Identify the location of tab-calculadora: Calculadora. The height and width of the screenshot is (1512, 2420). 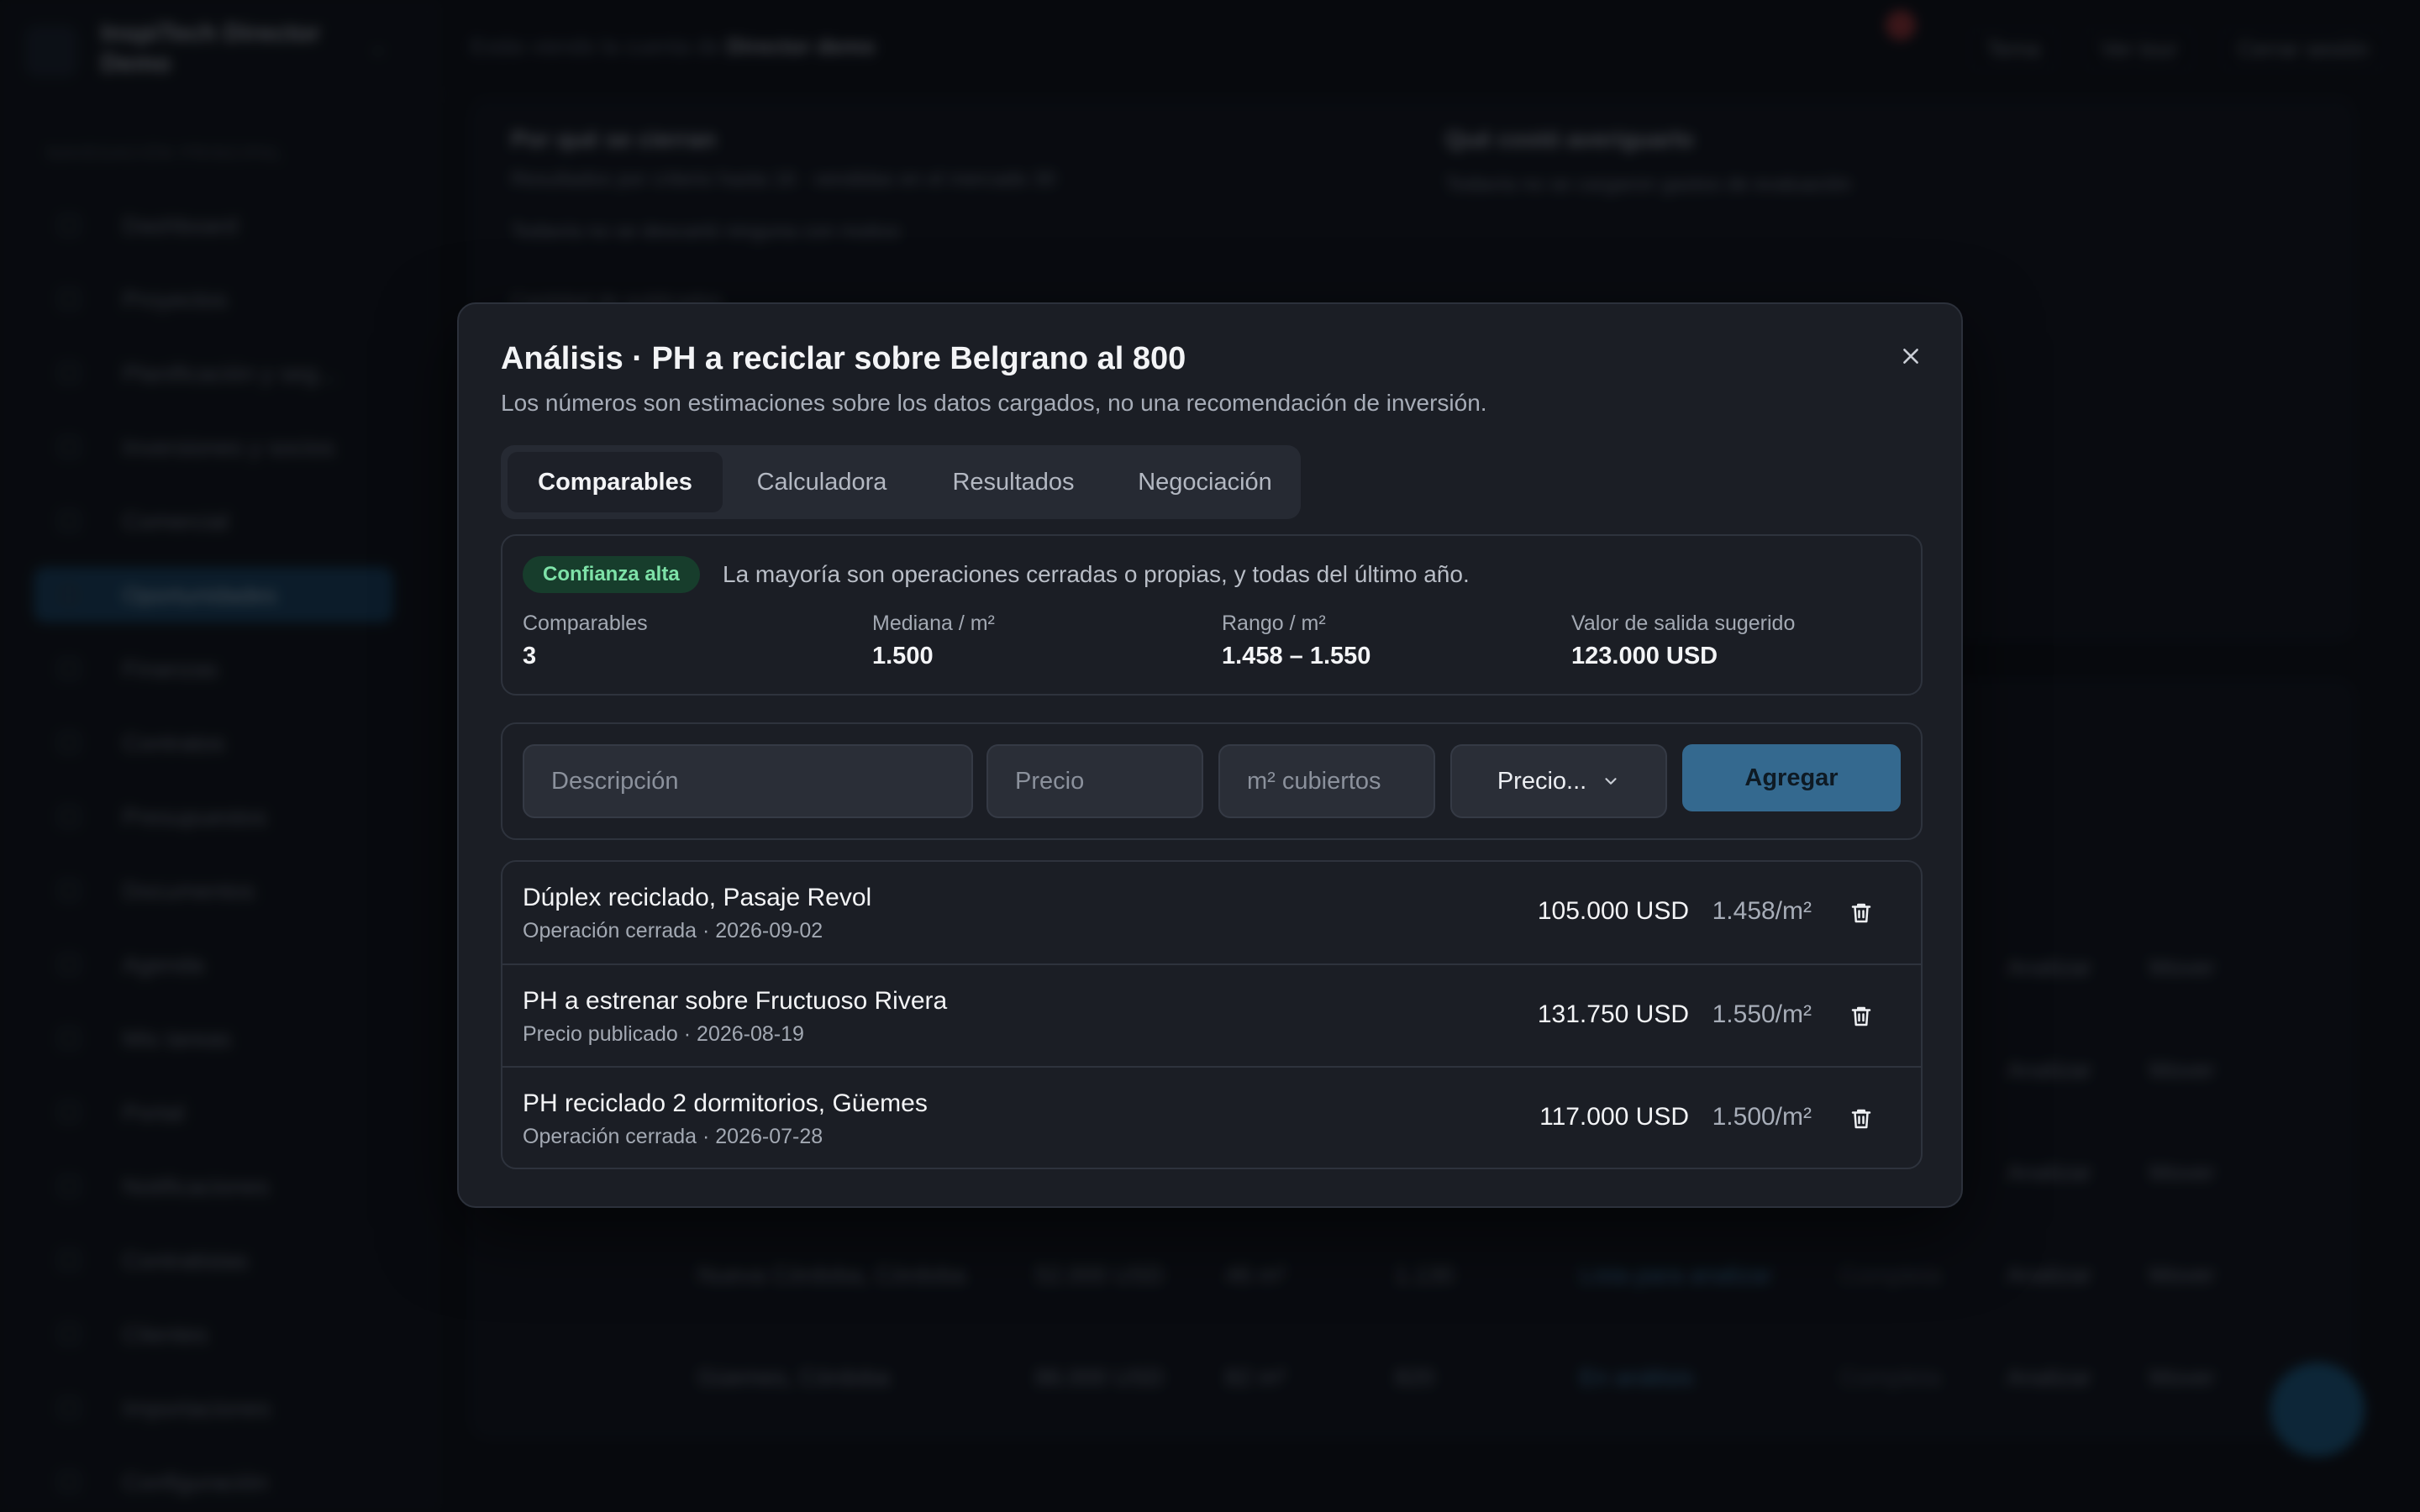
(822, 482).